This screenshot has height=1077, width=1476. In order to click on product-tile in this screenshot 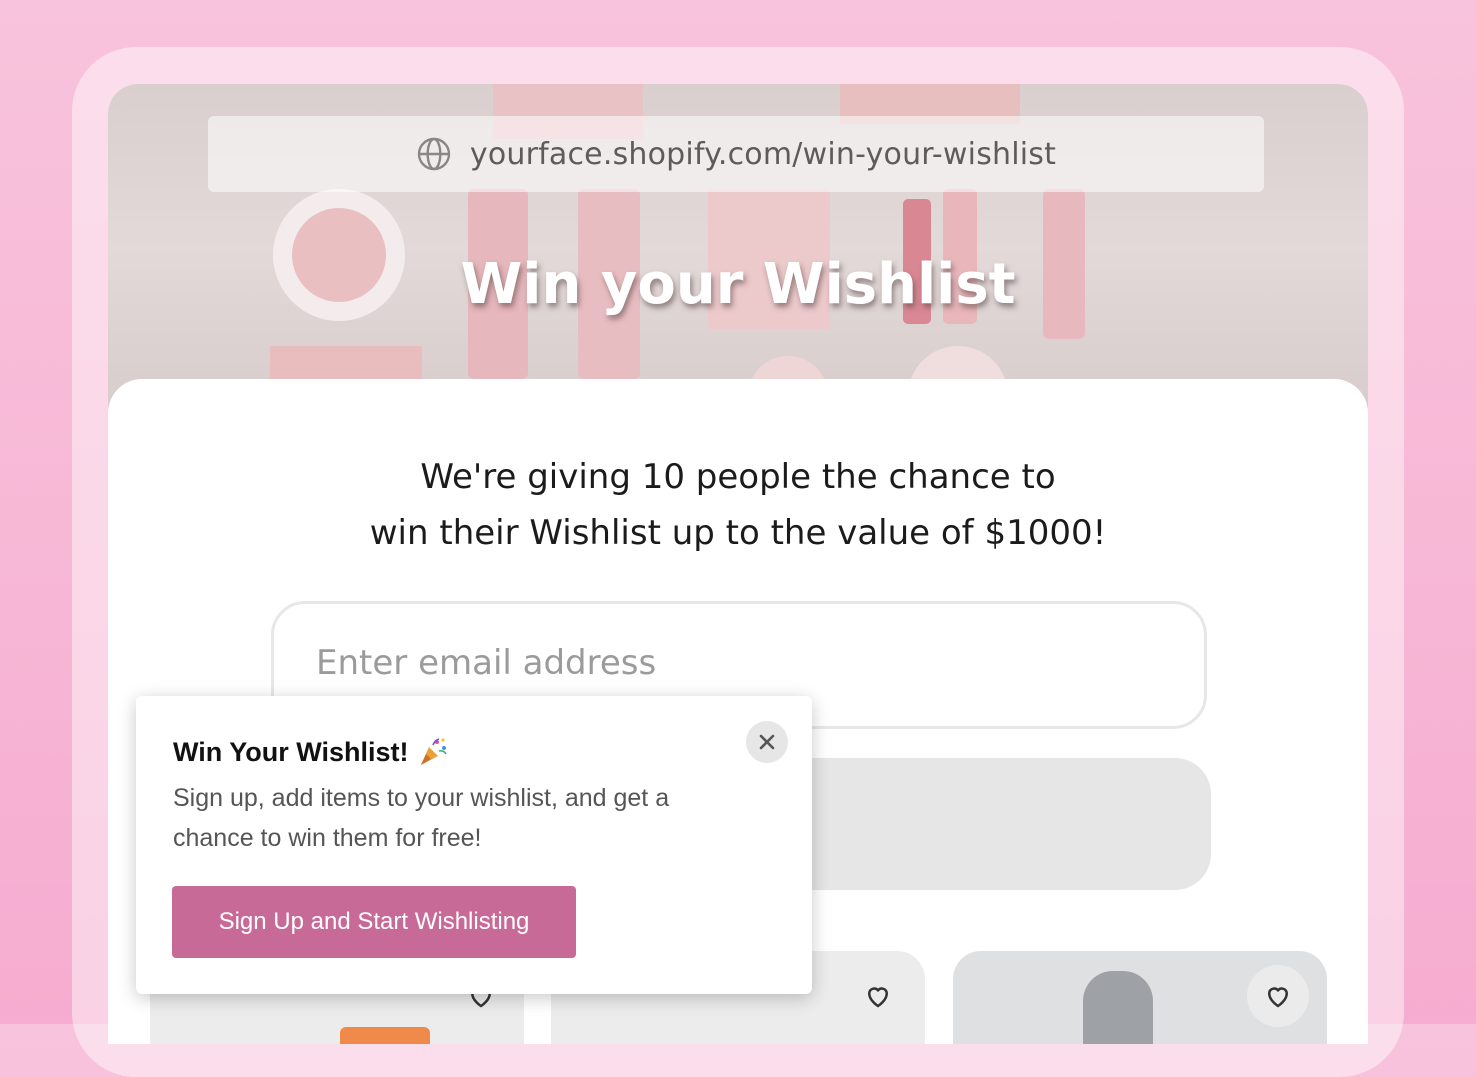, I will do `click(1140, 997)`.